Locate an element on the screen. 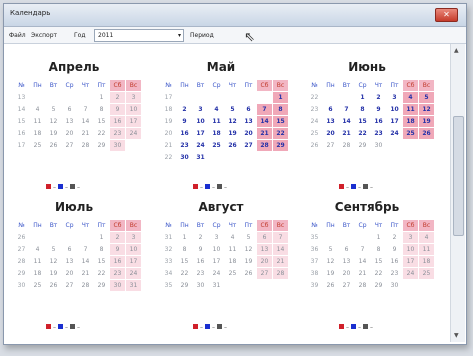  scroll-up-icon: ▲ is located at coordinates (456, 50).